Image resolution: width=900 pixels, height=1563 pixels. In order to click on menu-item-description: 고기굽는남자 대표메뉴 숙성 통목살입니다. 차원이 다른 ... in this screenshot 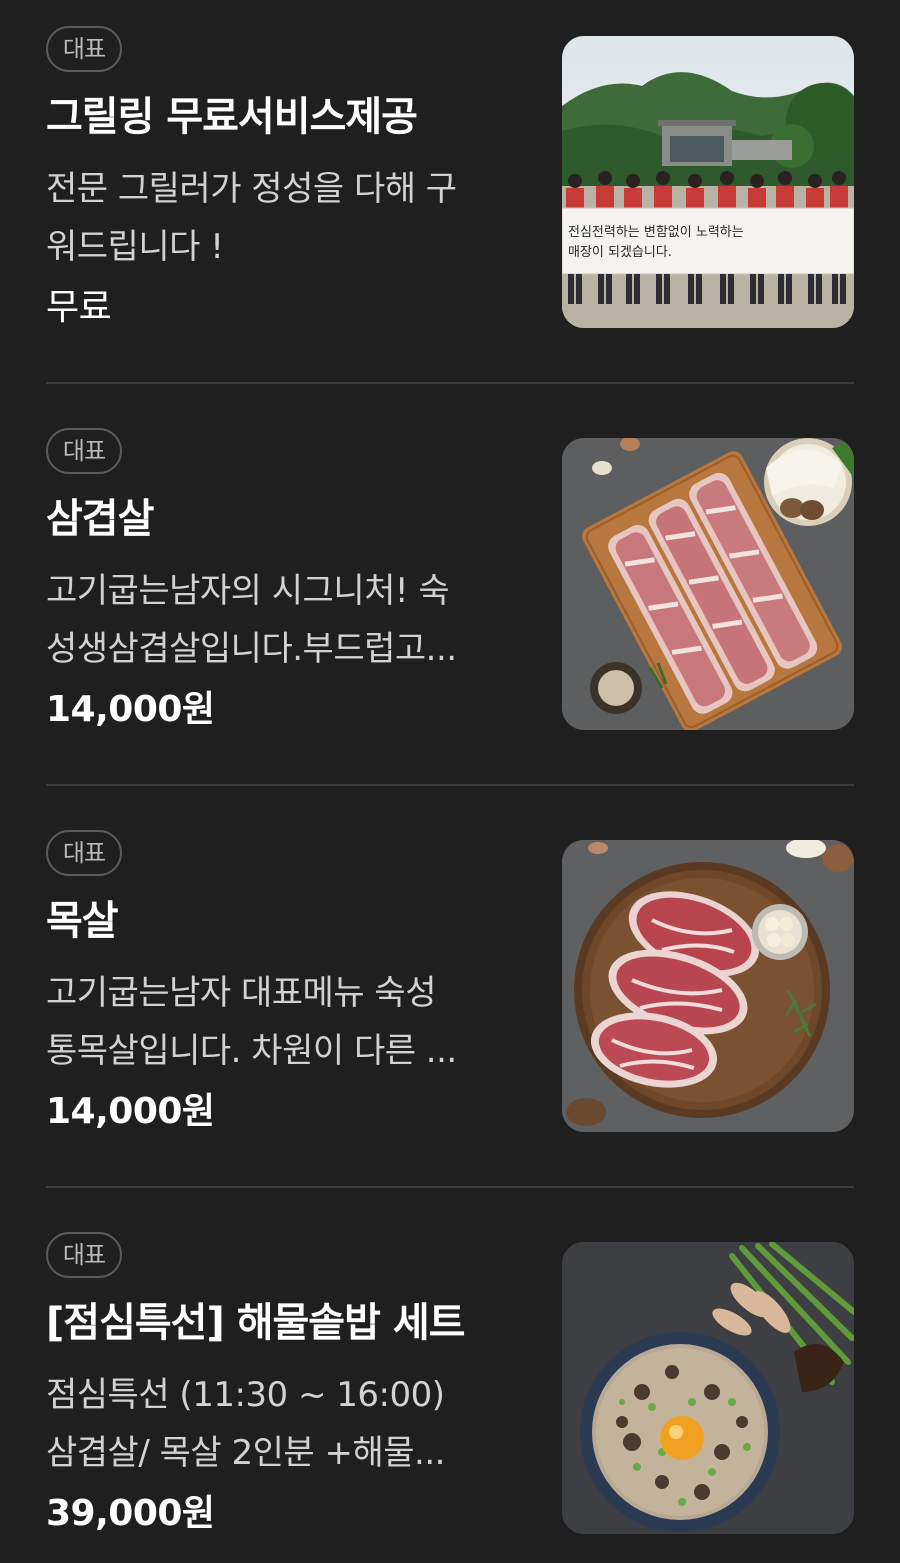, I will do `click(286, 1022)`.